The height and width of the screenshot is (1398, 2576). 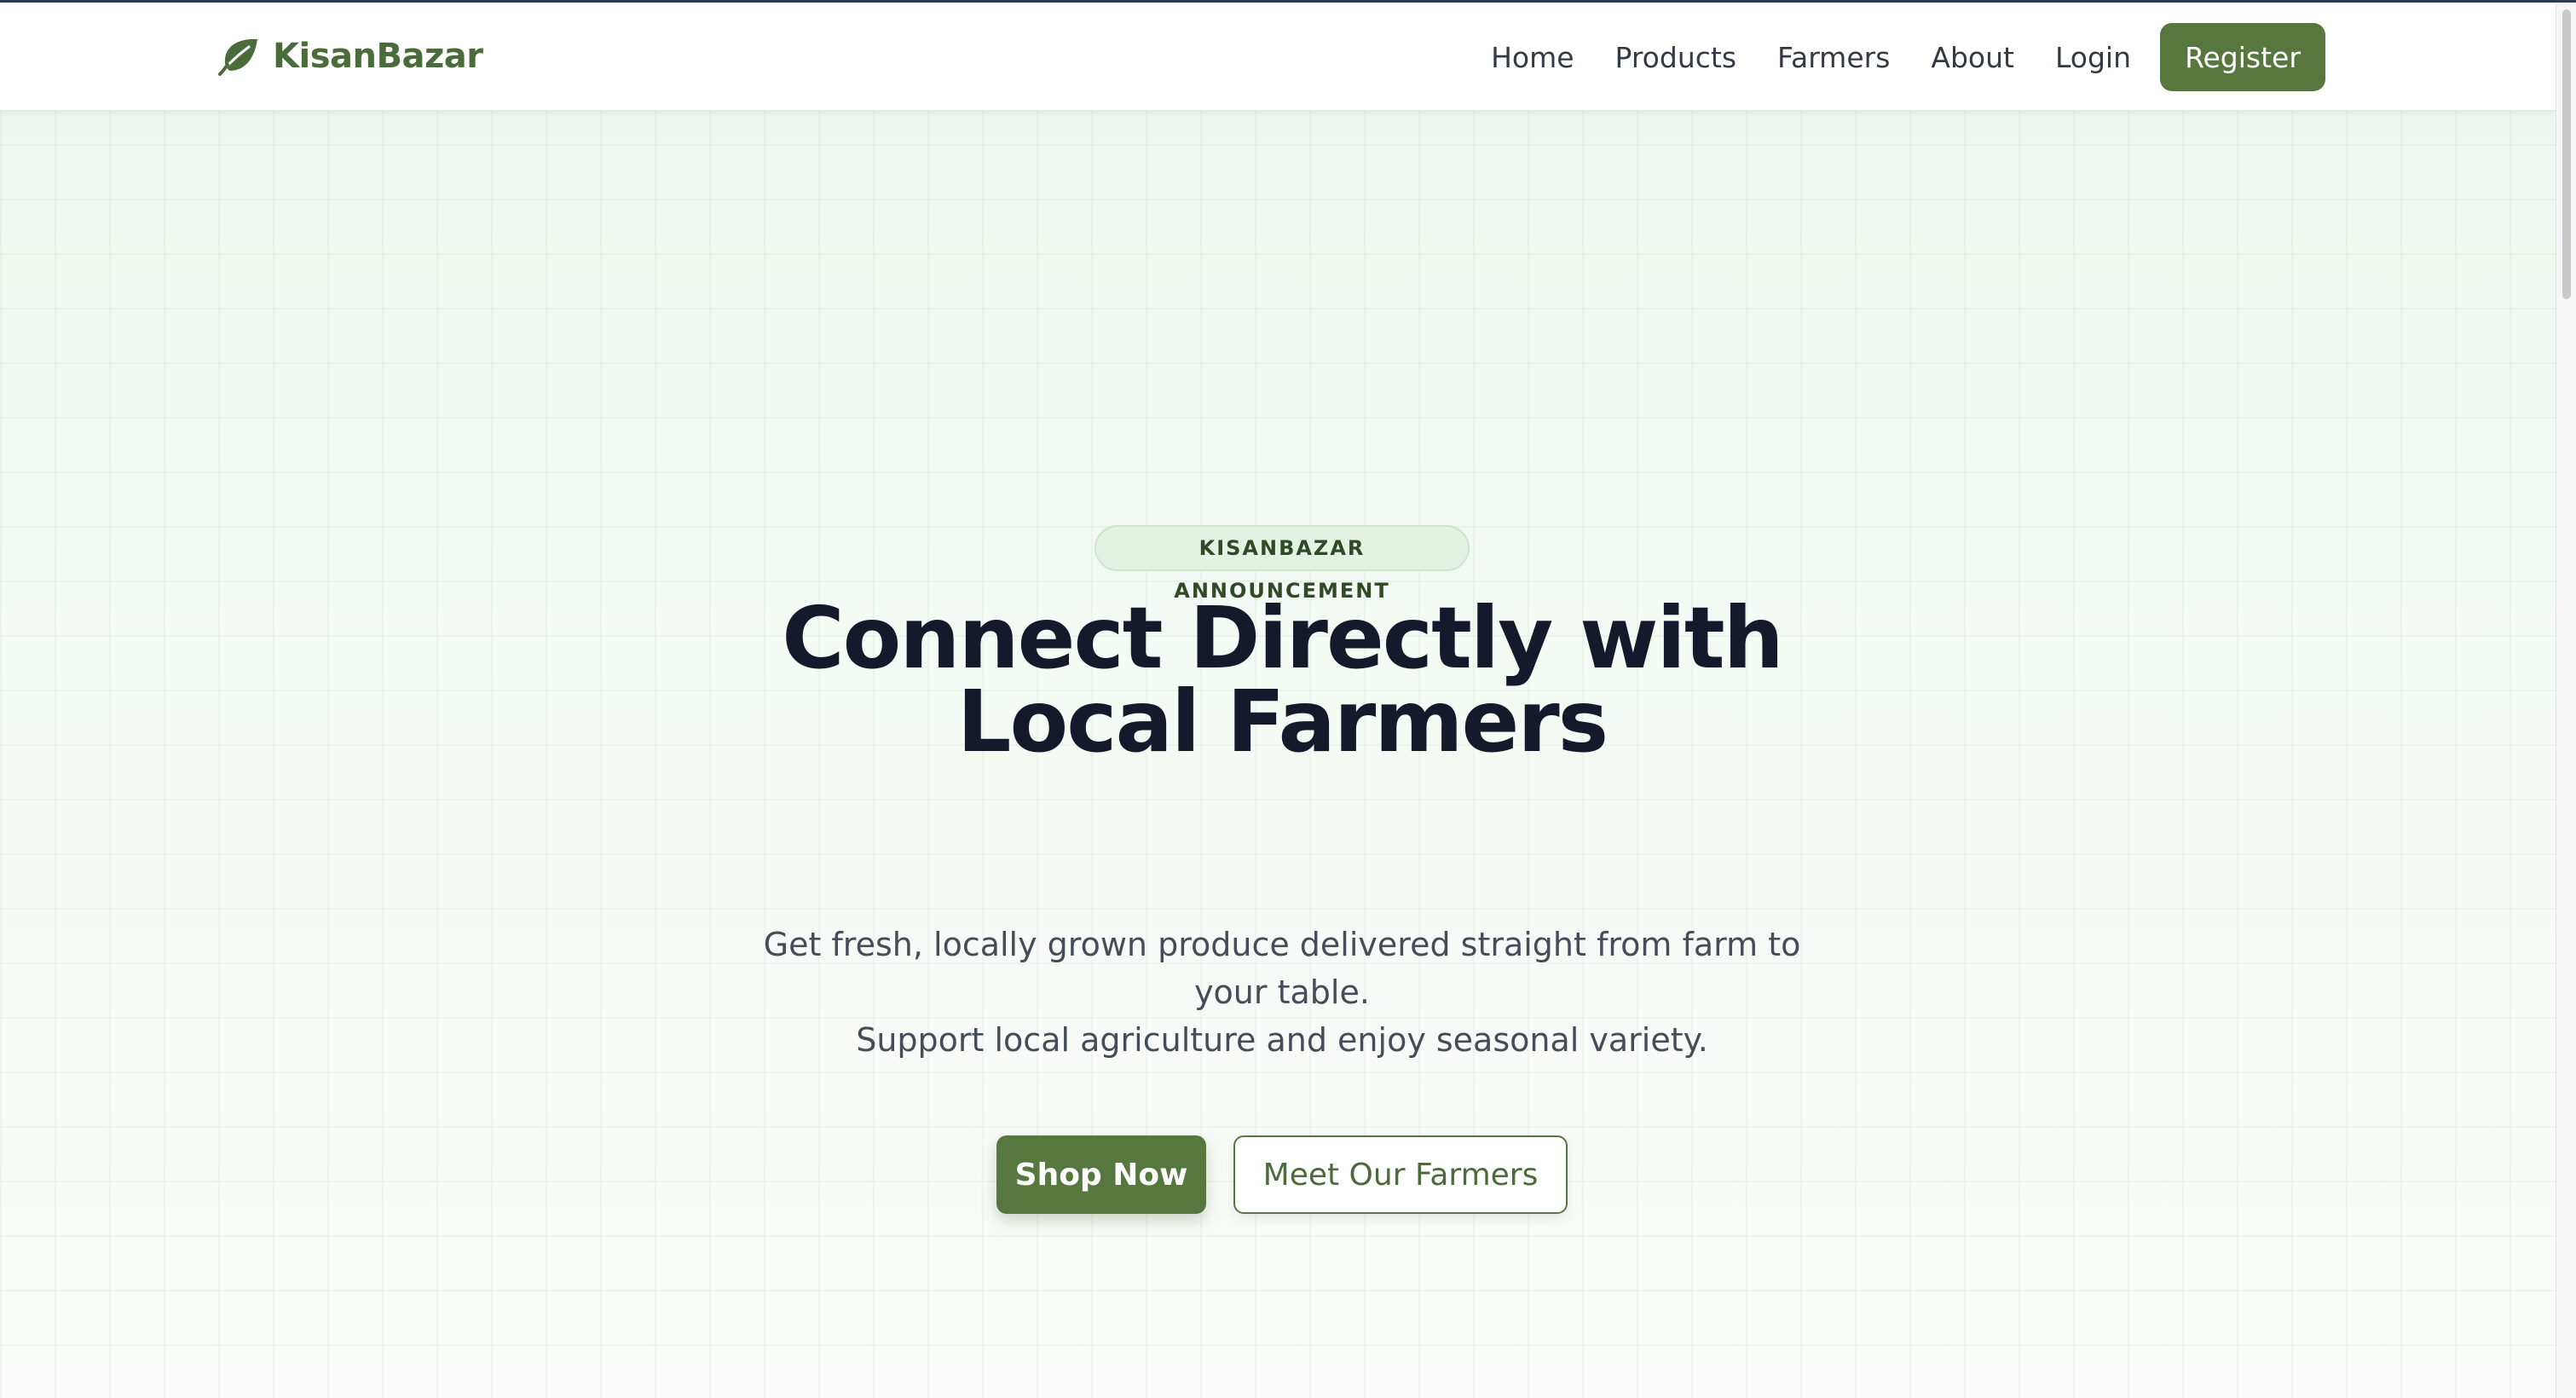 I want to click on meet-farmers-button: Meet Our Farmers, so click(x=1400, y=1174).